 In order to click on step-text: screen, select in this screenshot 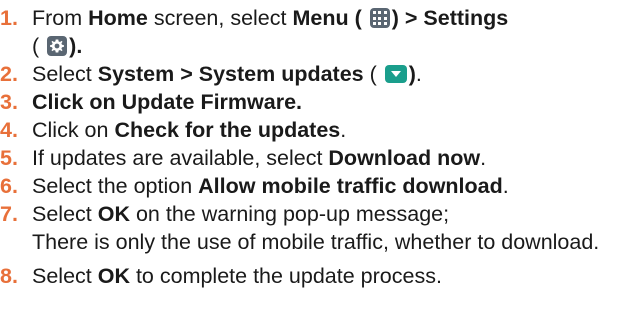, I will do `click(220, 18)`.